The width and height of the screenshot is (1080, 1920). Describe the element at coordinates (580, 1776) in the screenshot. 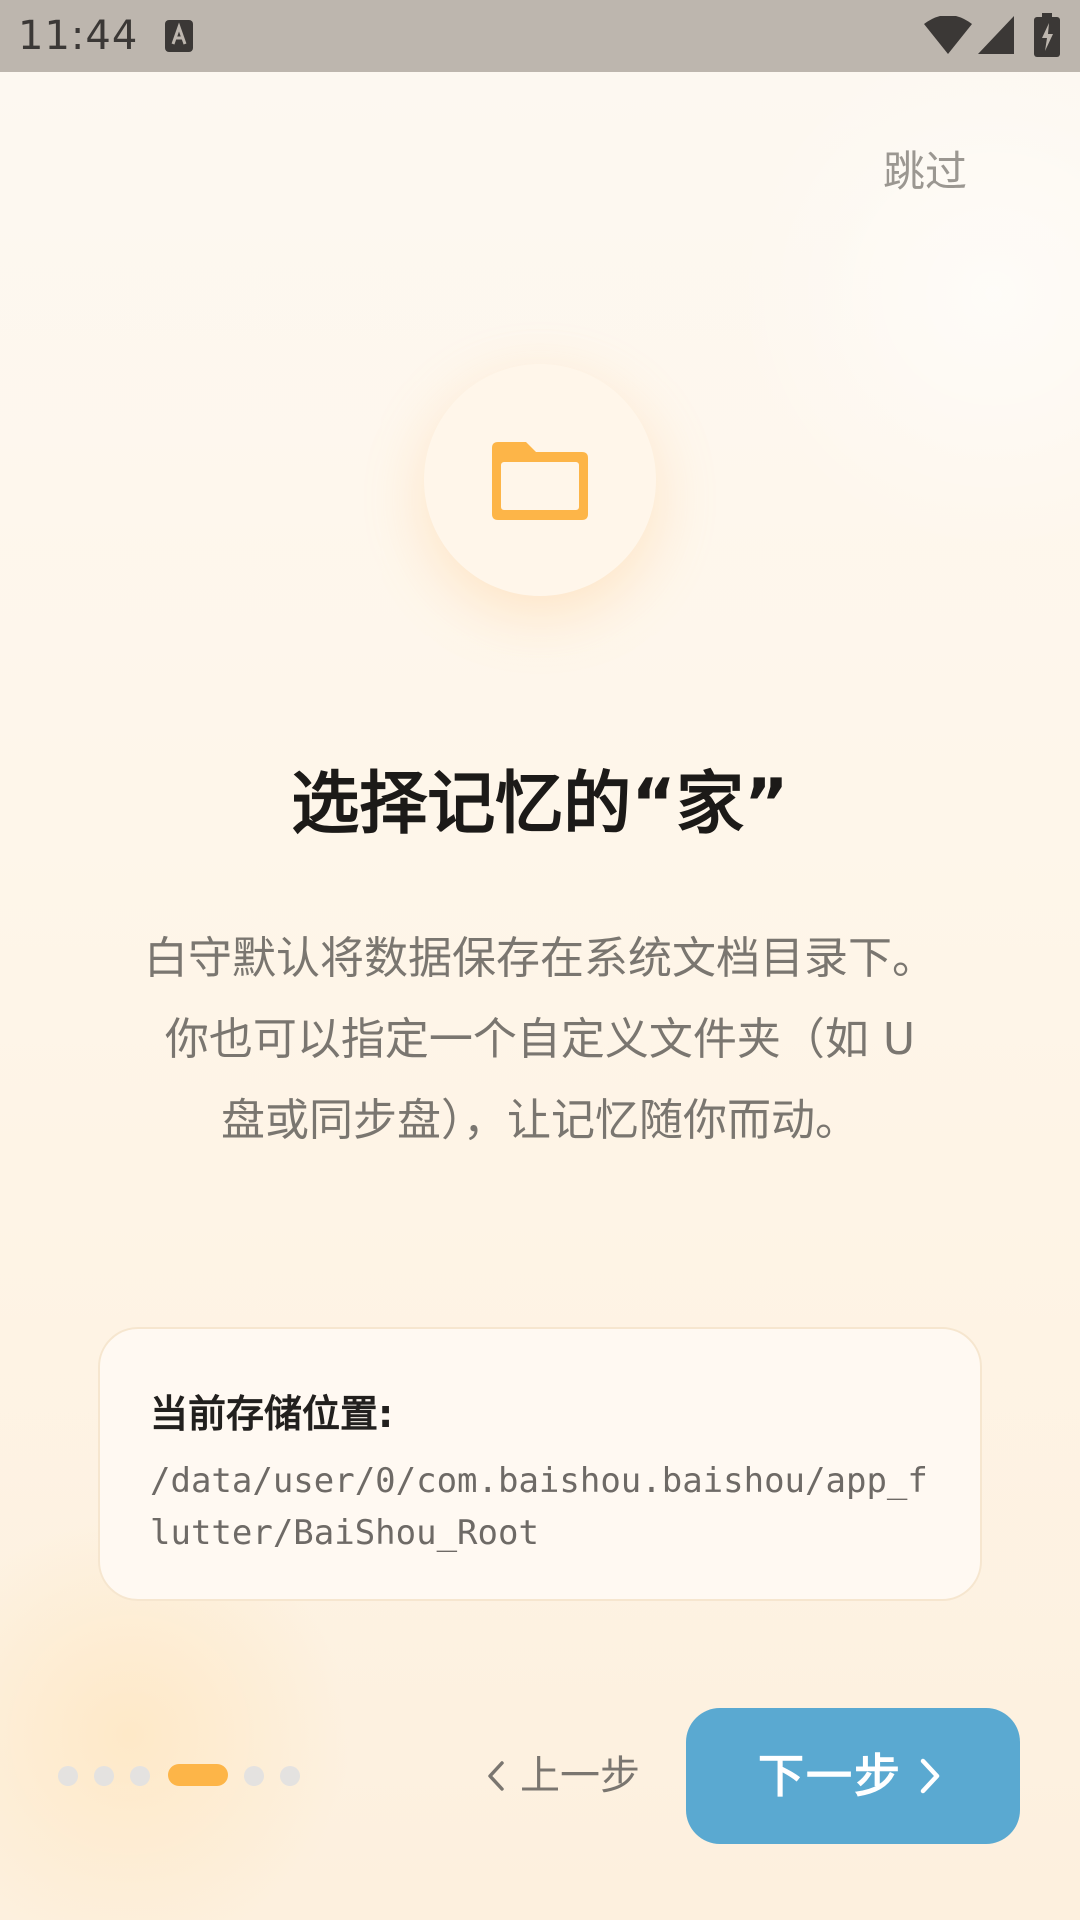

I see `back-button-label: 上一步` at that location.